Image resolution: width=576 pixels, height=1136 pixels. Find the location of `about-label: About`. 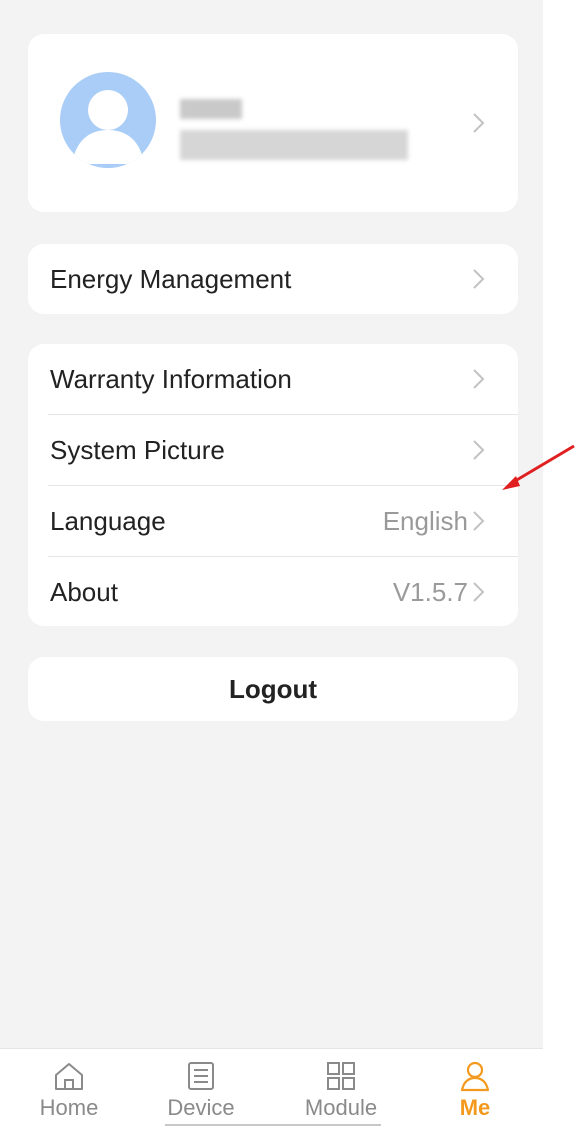

about-label: About is located at coordinates (84, 592).